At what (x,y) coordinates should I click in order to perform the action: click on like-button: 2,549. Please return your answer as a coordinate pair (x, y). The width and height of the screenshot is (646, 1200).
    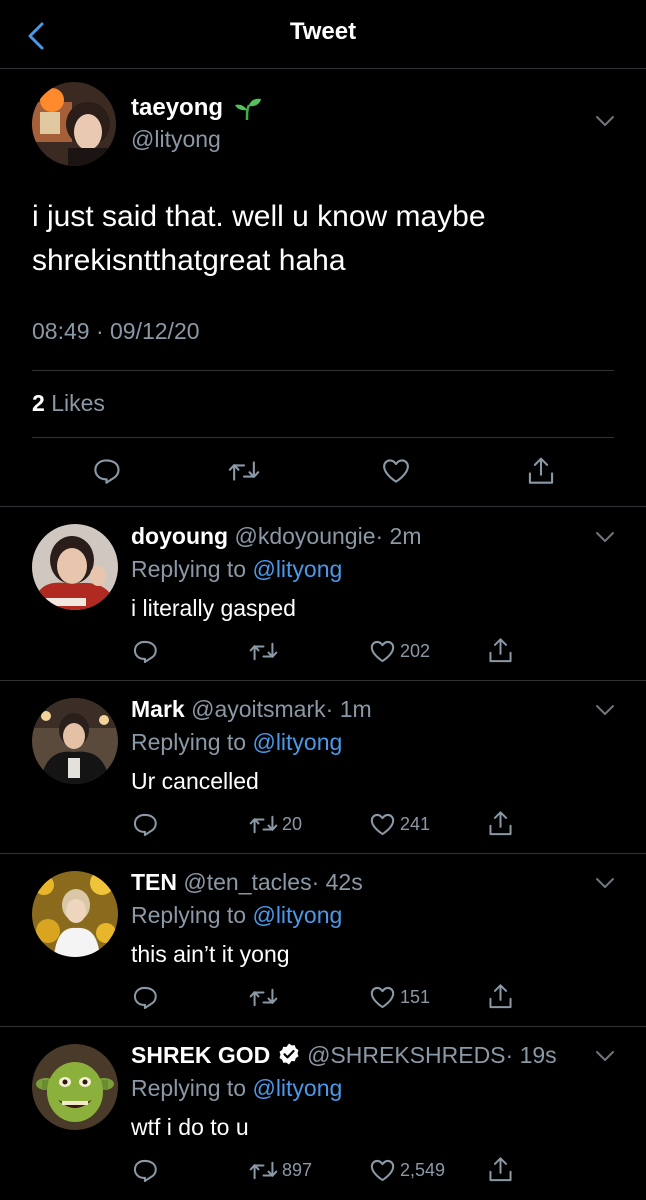
    Looking at the image, I should click on (407, 1170).